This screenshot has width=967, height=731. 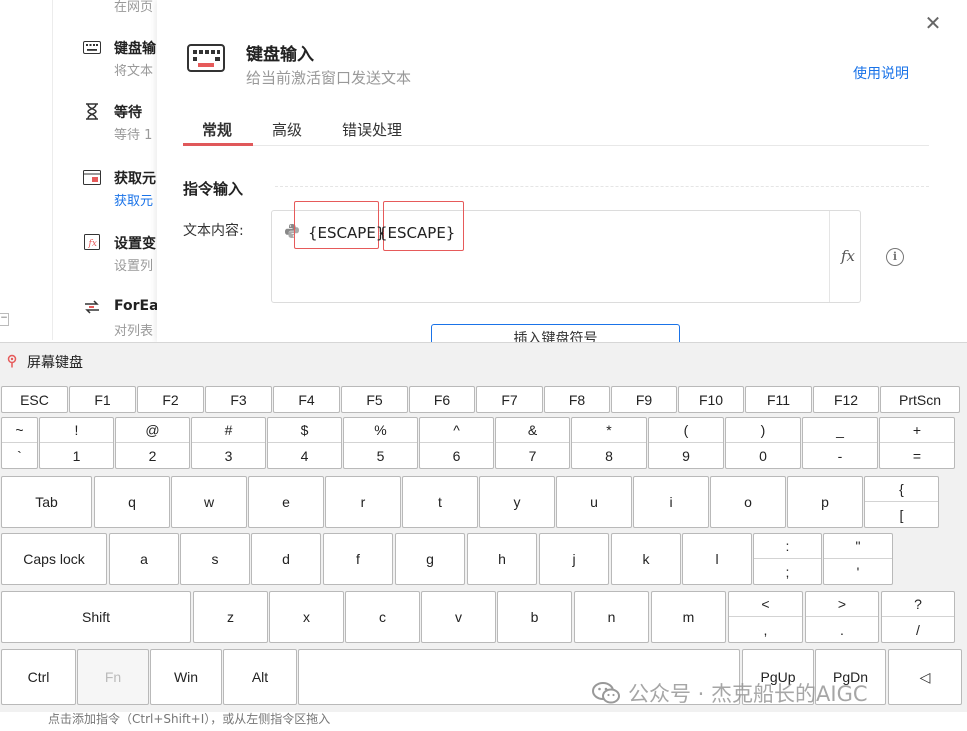 I want to click on key-base-char: 1, so click(x=76, y=456).